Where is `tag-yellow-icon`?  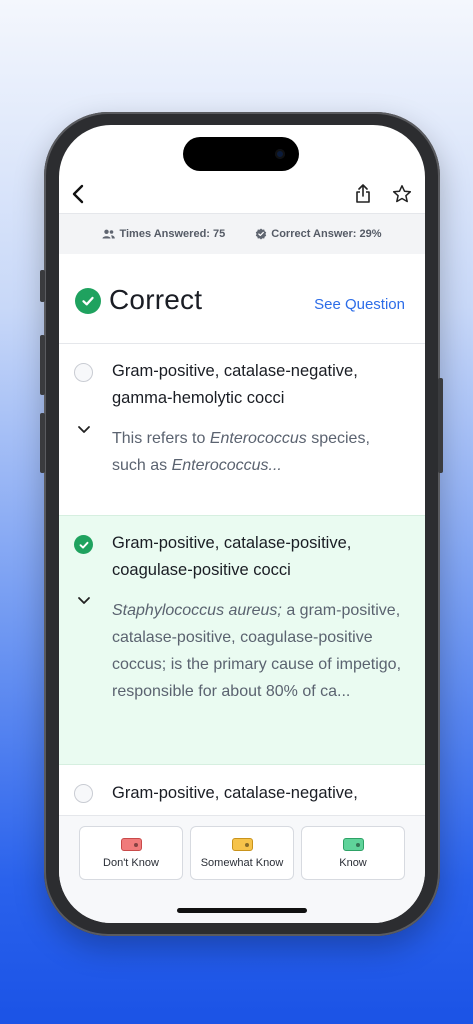 tag-yellow-icon is located at coordinates (242, 844).